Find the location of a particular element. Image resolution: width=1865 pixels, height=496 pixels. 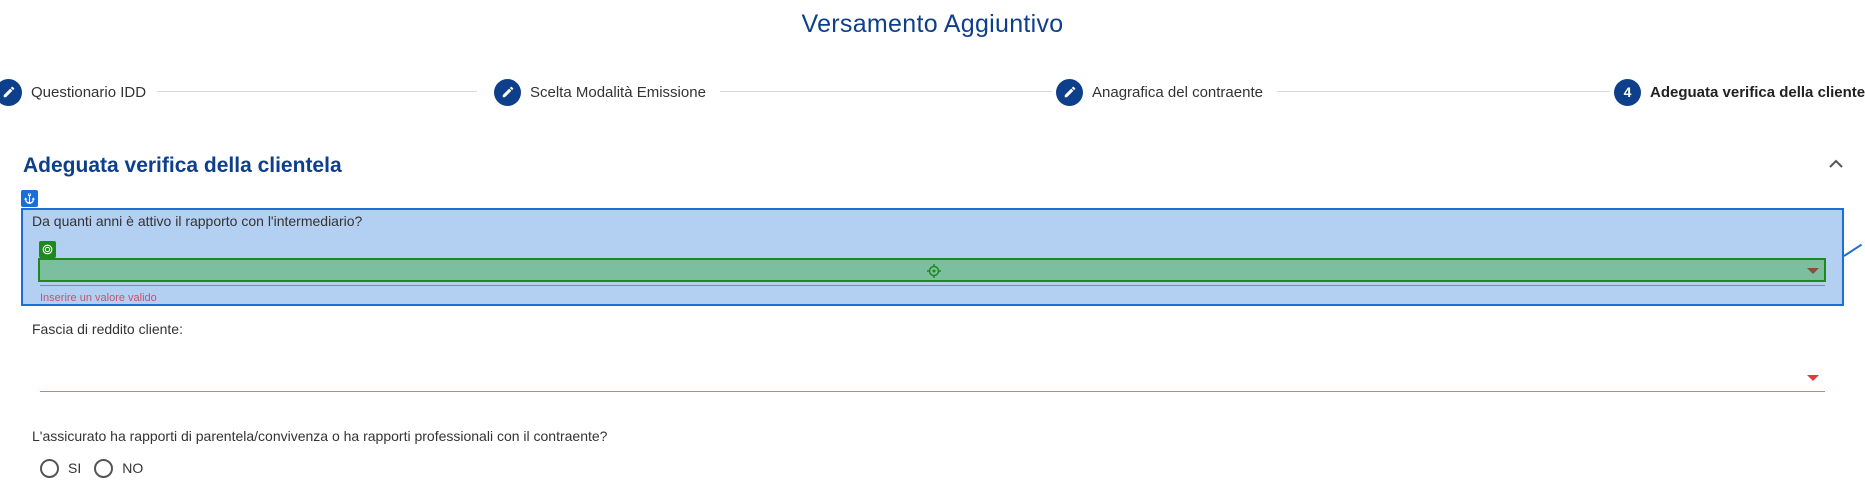

step-anagrafica: Anagrafica del contraente is located at coordinates (1159, 92).